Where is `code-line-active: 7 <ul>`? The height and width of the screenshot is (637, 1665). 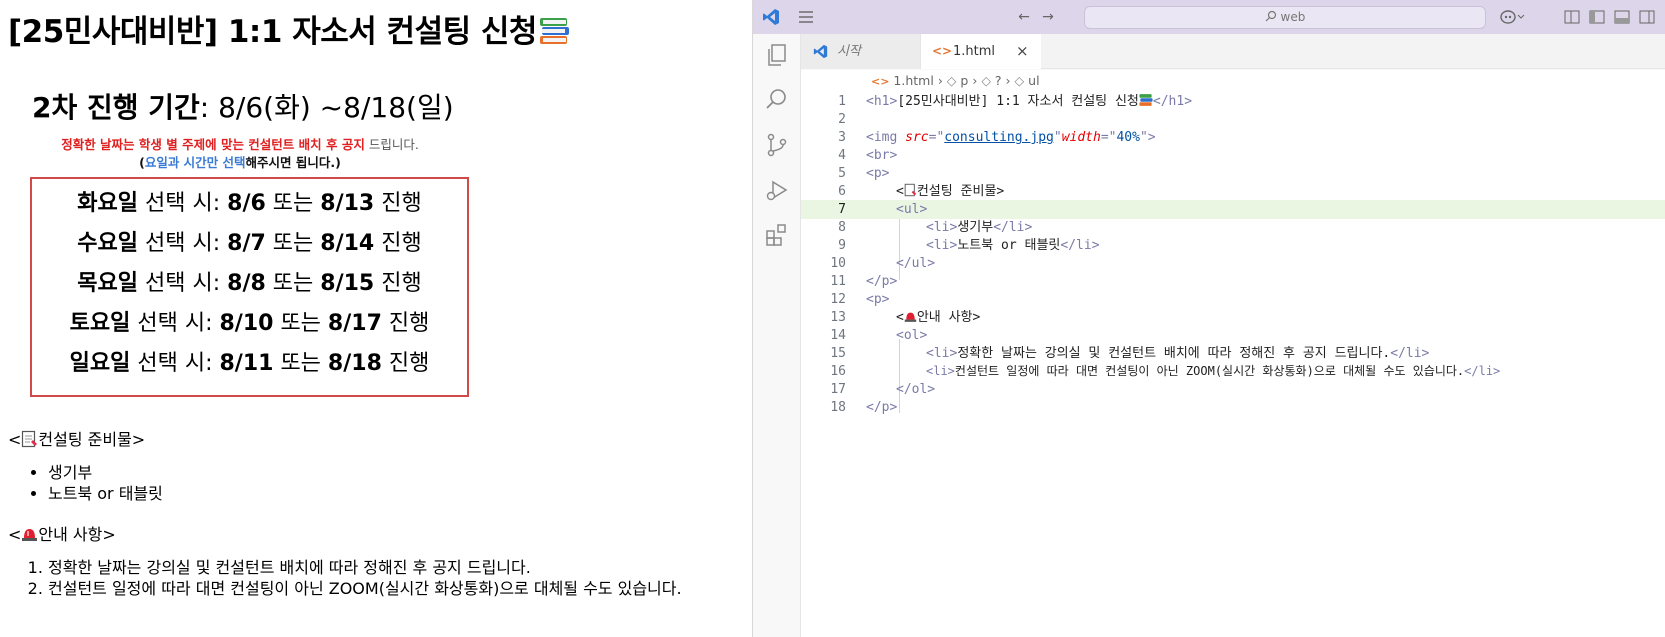 code-line-active: 7 <ul> is located at coordinates (1233, 209).